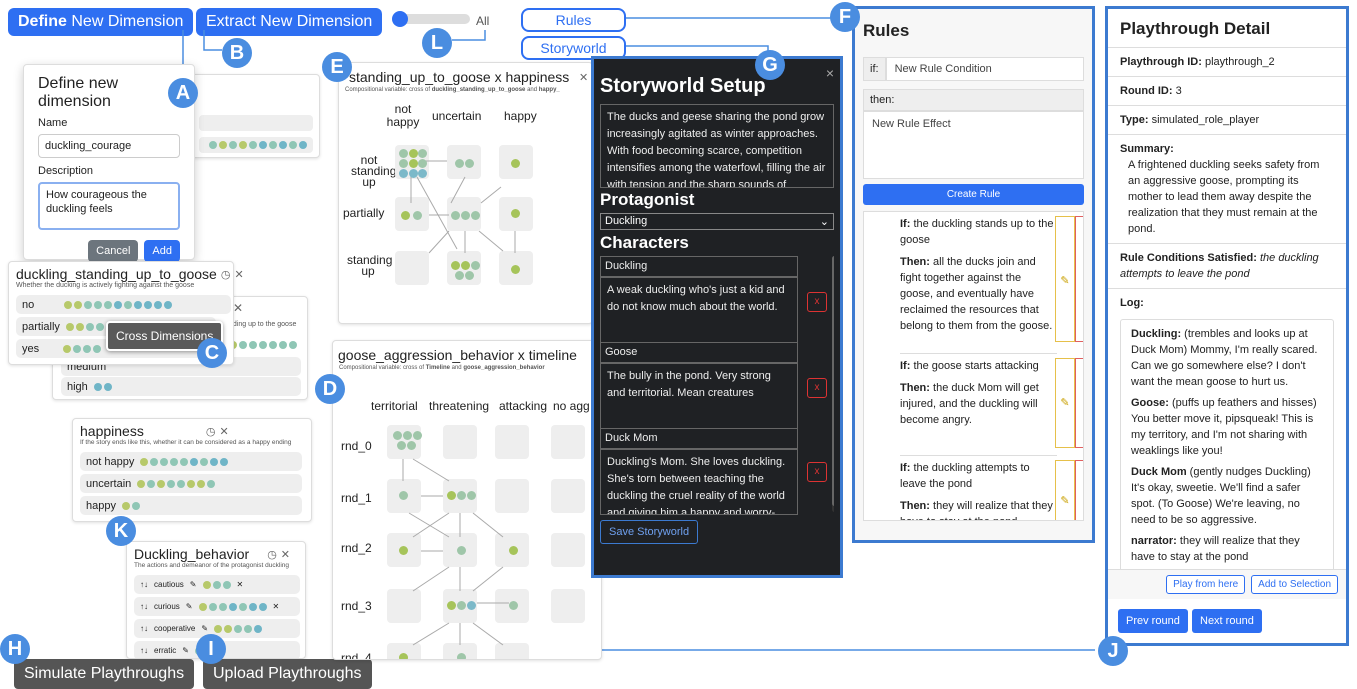 Image resolution: width=1357 pixels, height=689 pixels. What do you see at coordinates (647, 199) in the screenshot?
I see `protagonist-label: Protagonist` at bounding box center [647, 199].